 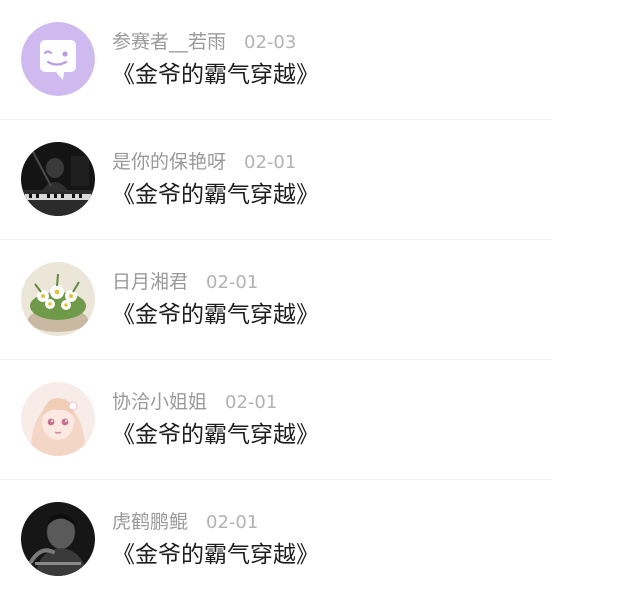 What do you see at coordinates (150, 282) in the screenshot?
I see `username: 日月湘君` at bounding box center [150, 282].